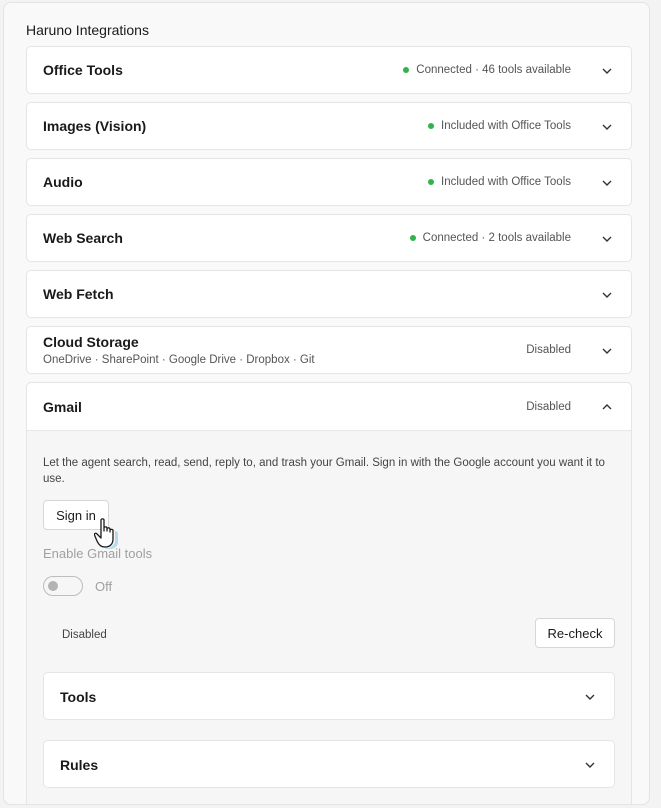 The height and width of the screenshot is (808, 661). Describe the element at coordinates (329, 182) in the screenshot. I see `integration-audio: Audio Included with Office Tools` at that location.